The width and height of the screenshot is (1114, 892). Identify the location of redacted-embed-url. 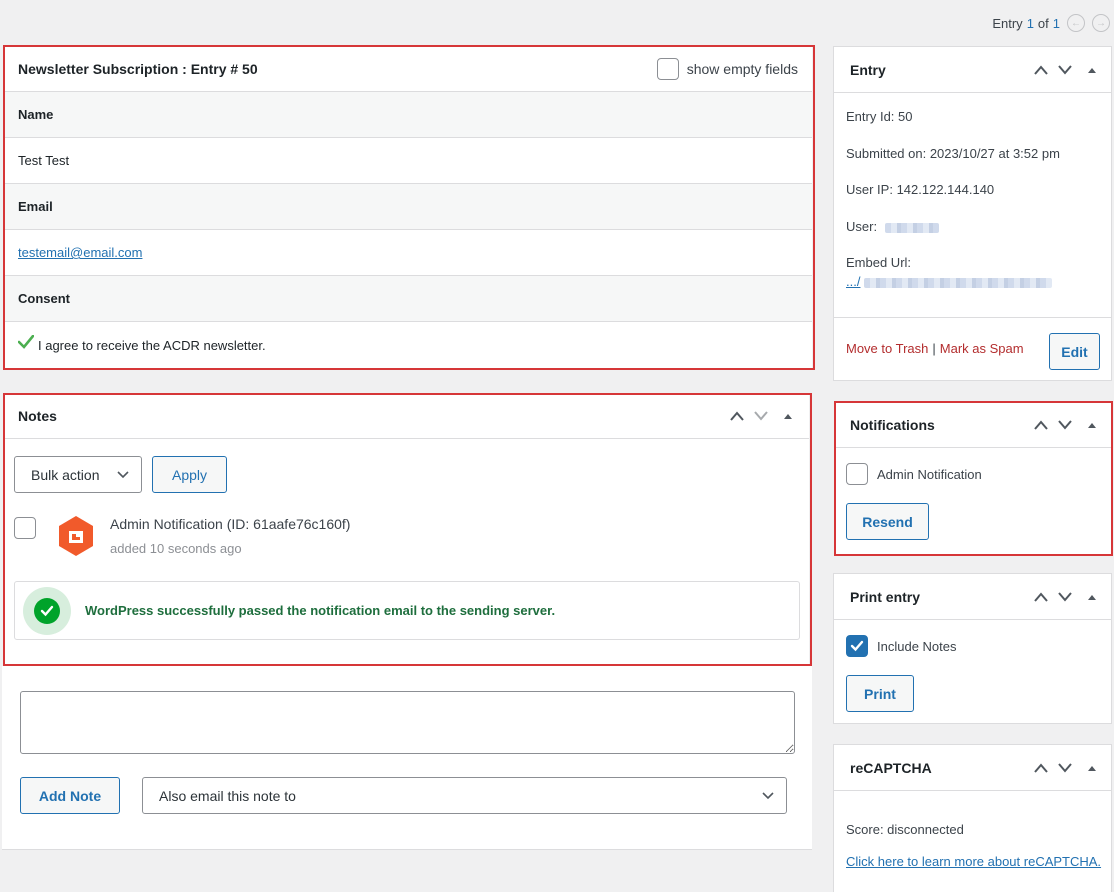
(958, 282).